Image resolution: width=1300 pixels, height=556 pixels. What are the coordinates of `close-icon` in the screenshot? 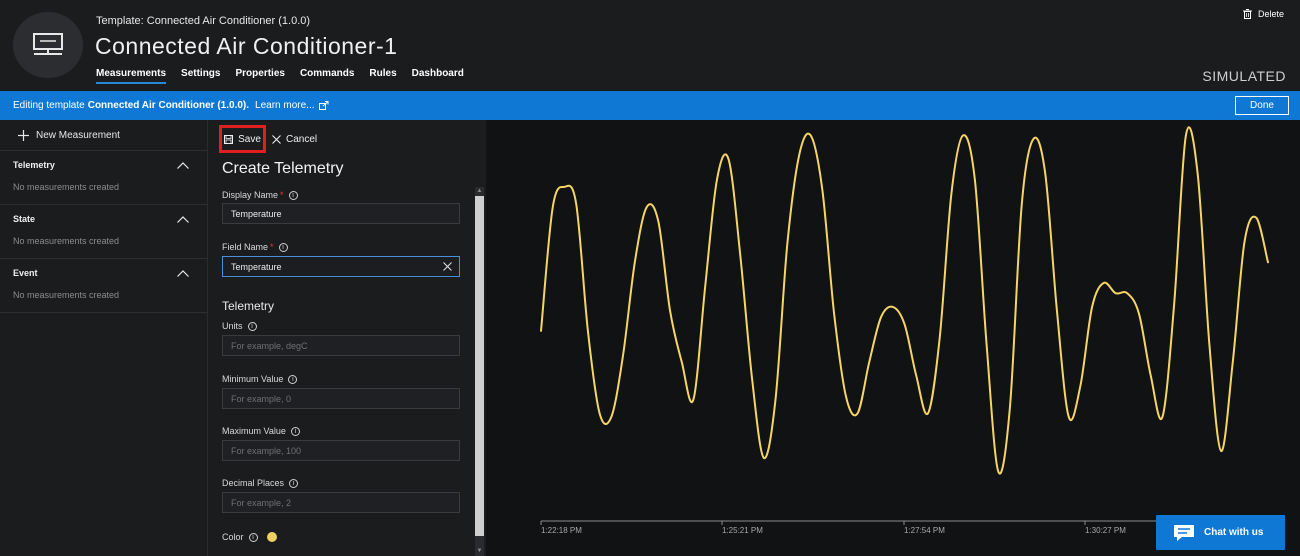 It's located at (276, 139).